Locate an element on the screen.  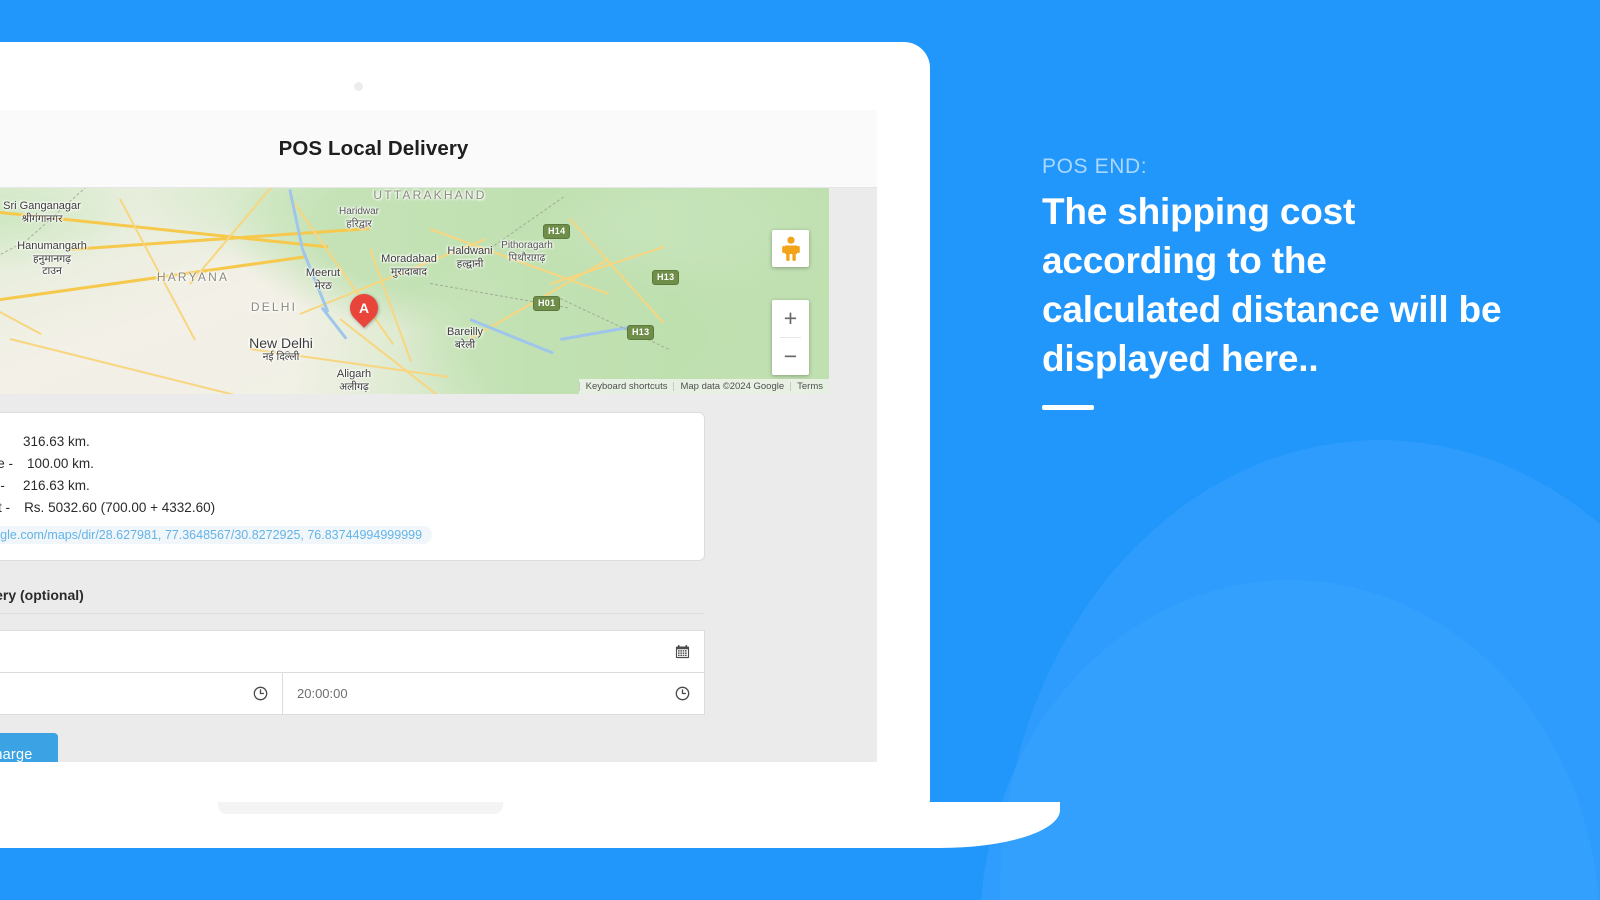
app-header: POS Local Delivery is located at coordinates (438, 149).